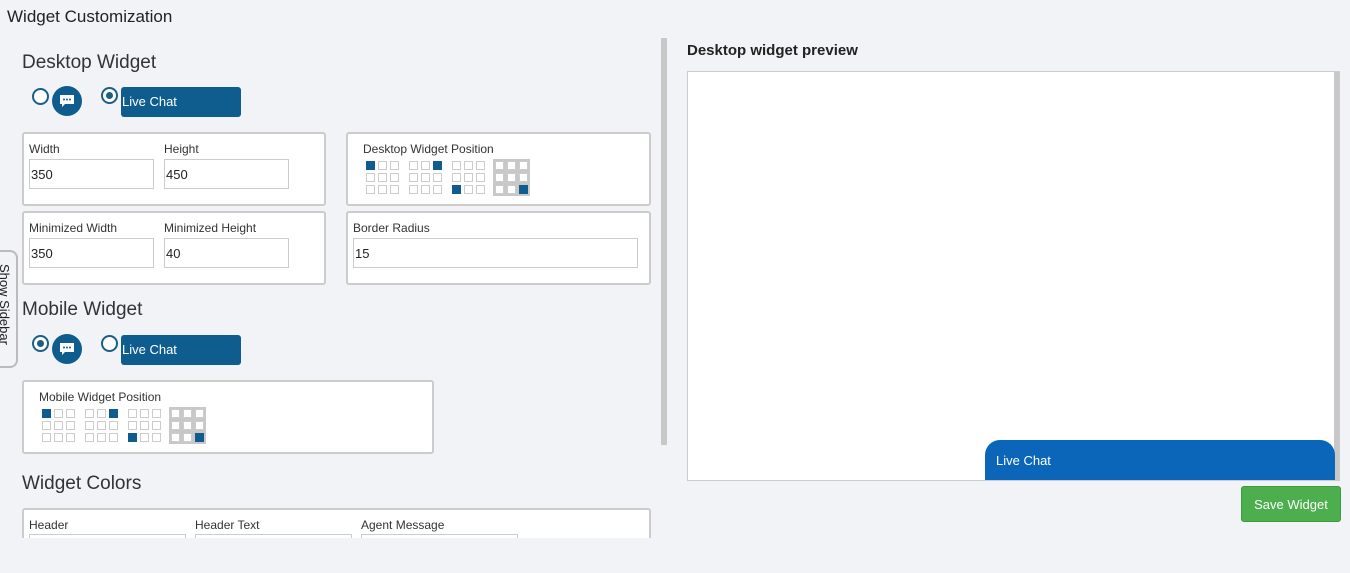 The image size is (1350, 573). What do you see at coordinates (89, 62) in the screenshot?
I see `desktop-section-title: Desktop Widget` at bounding box center [89, 62].